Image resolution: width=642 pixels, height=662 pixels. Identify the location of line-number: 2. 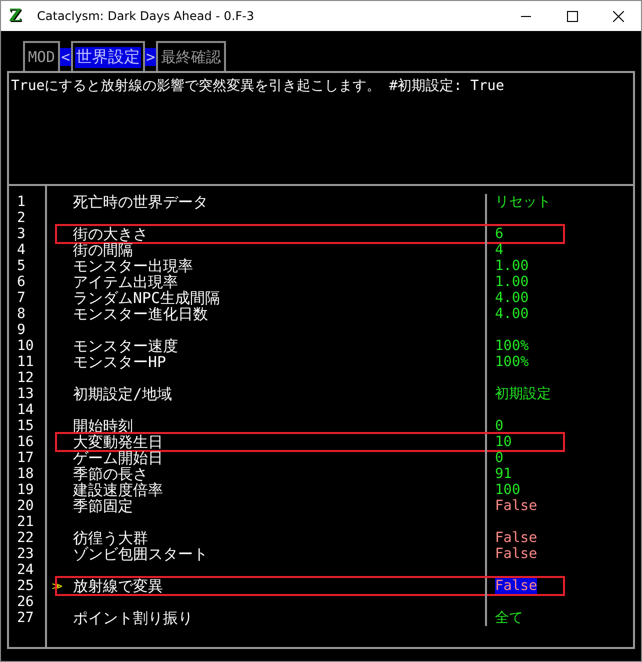
(21, 218).